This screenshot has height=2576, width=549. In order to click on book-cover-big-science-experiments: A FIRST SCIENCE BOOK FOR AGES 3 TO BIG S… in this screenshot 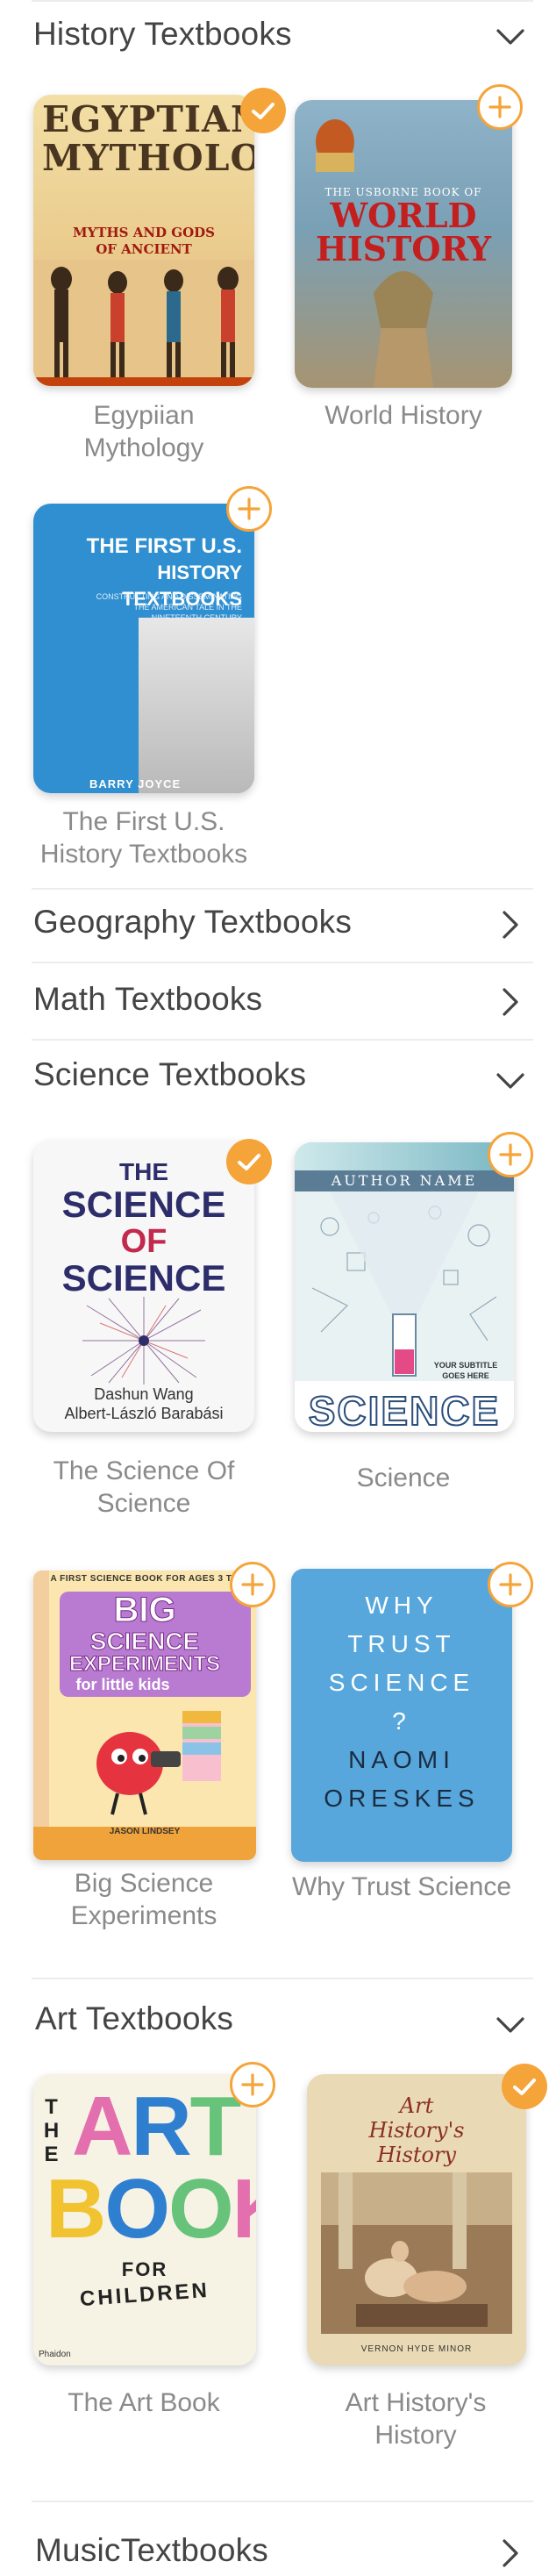, I will do `click(144, 1715)`.